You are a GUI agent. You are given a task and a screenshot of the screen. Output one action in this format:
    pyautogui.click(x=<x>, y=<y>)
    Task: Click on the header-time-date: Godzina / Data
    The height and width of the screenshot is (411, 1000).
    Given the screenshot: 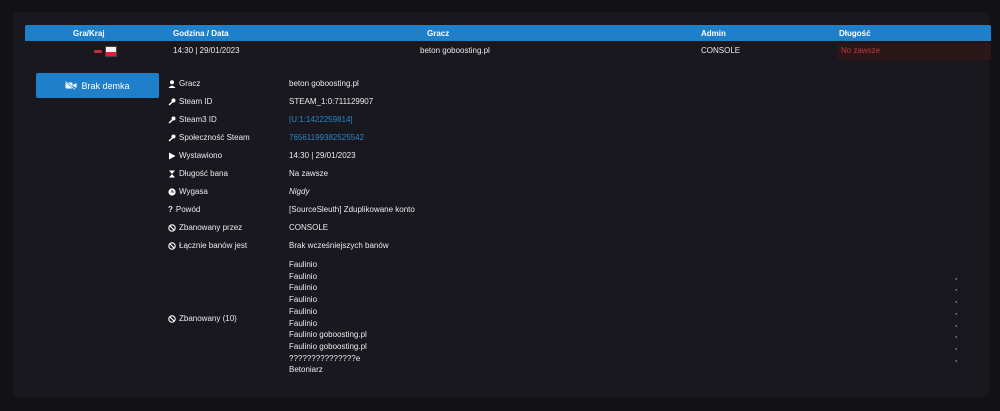 What is the action you would take?
    pyautogui.click(x=201, y=33)
    